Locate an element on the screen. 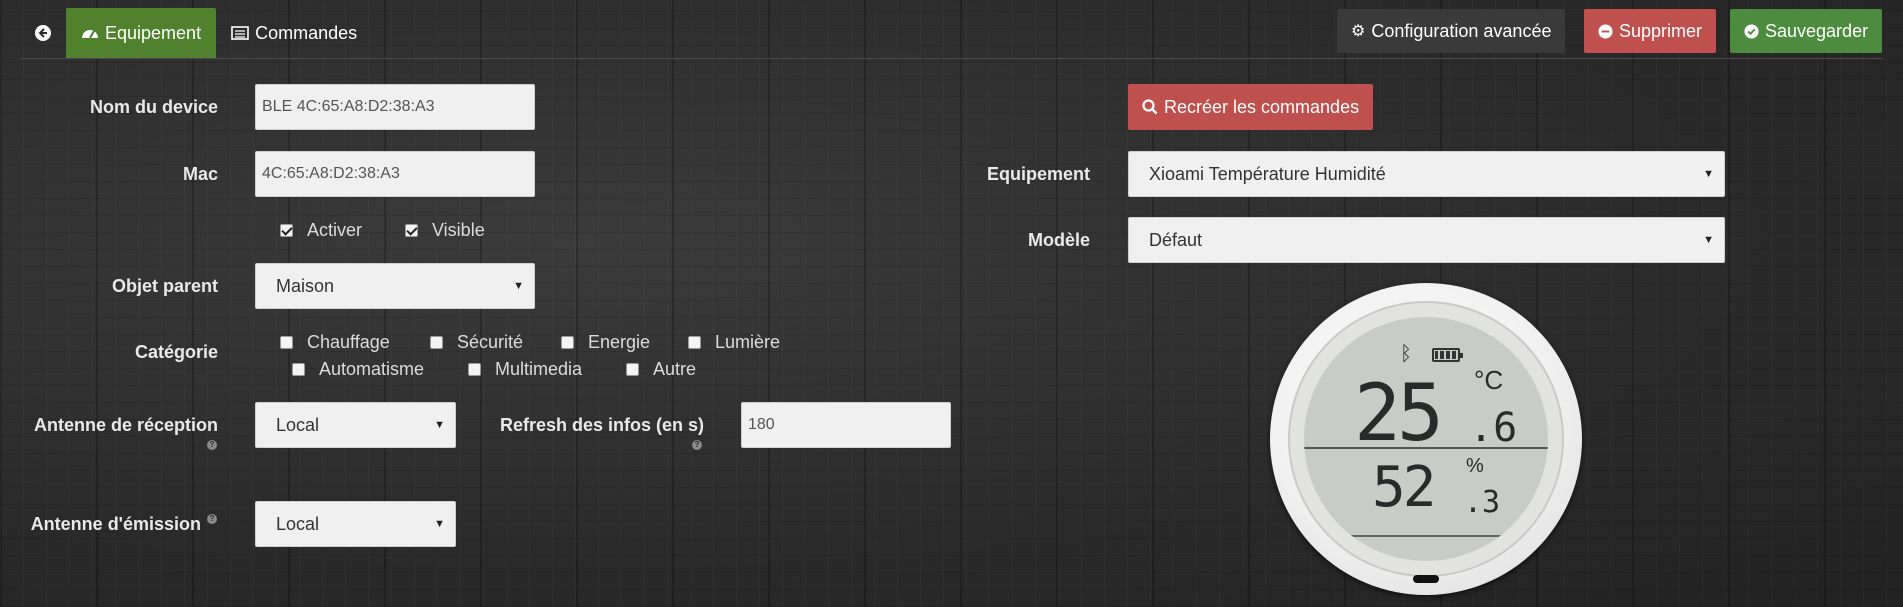 This screenshot has width=1903, height=607. save-button: Sauvegarder is located at coordinates (1806, 31).